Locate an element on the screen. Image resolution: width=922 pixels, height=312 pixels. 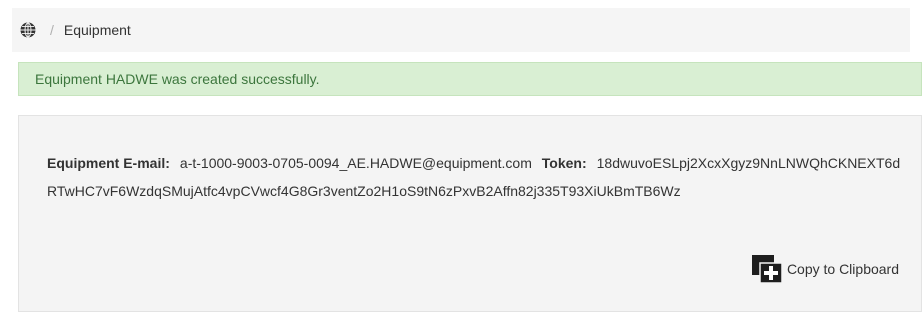
copy-to-clipboard-button: Copy to Clipboard is located at coordinates (825, 269).